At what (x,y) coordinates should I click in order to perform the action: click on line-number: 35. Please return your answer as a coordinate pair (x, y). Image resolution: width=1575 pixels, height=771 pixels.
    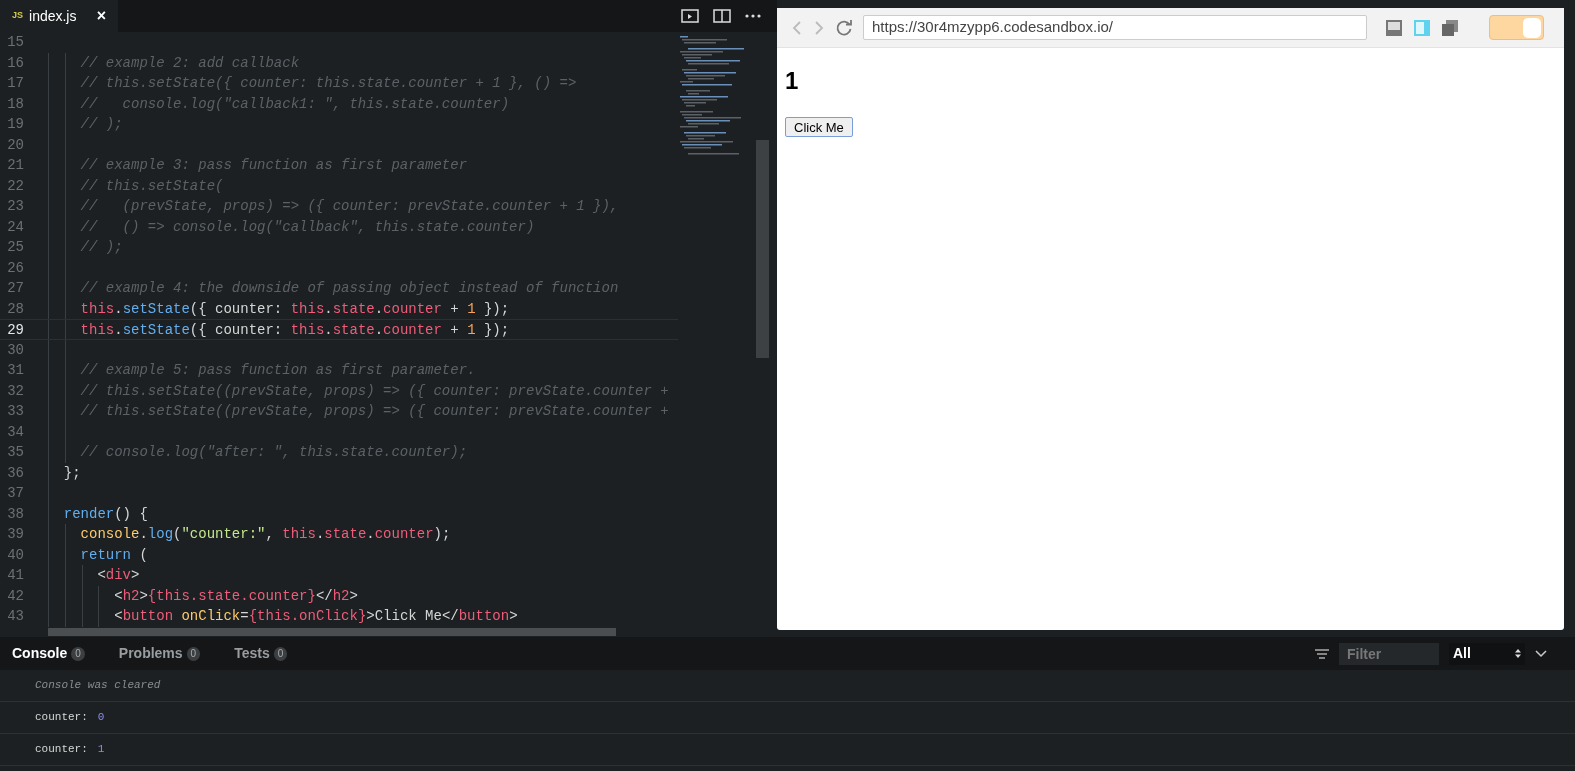
    Looking at the image, I should click on (15, 452).